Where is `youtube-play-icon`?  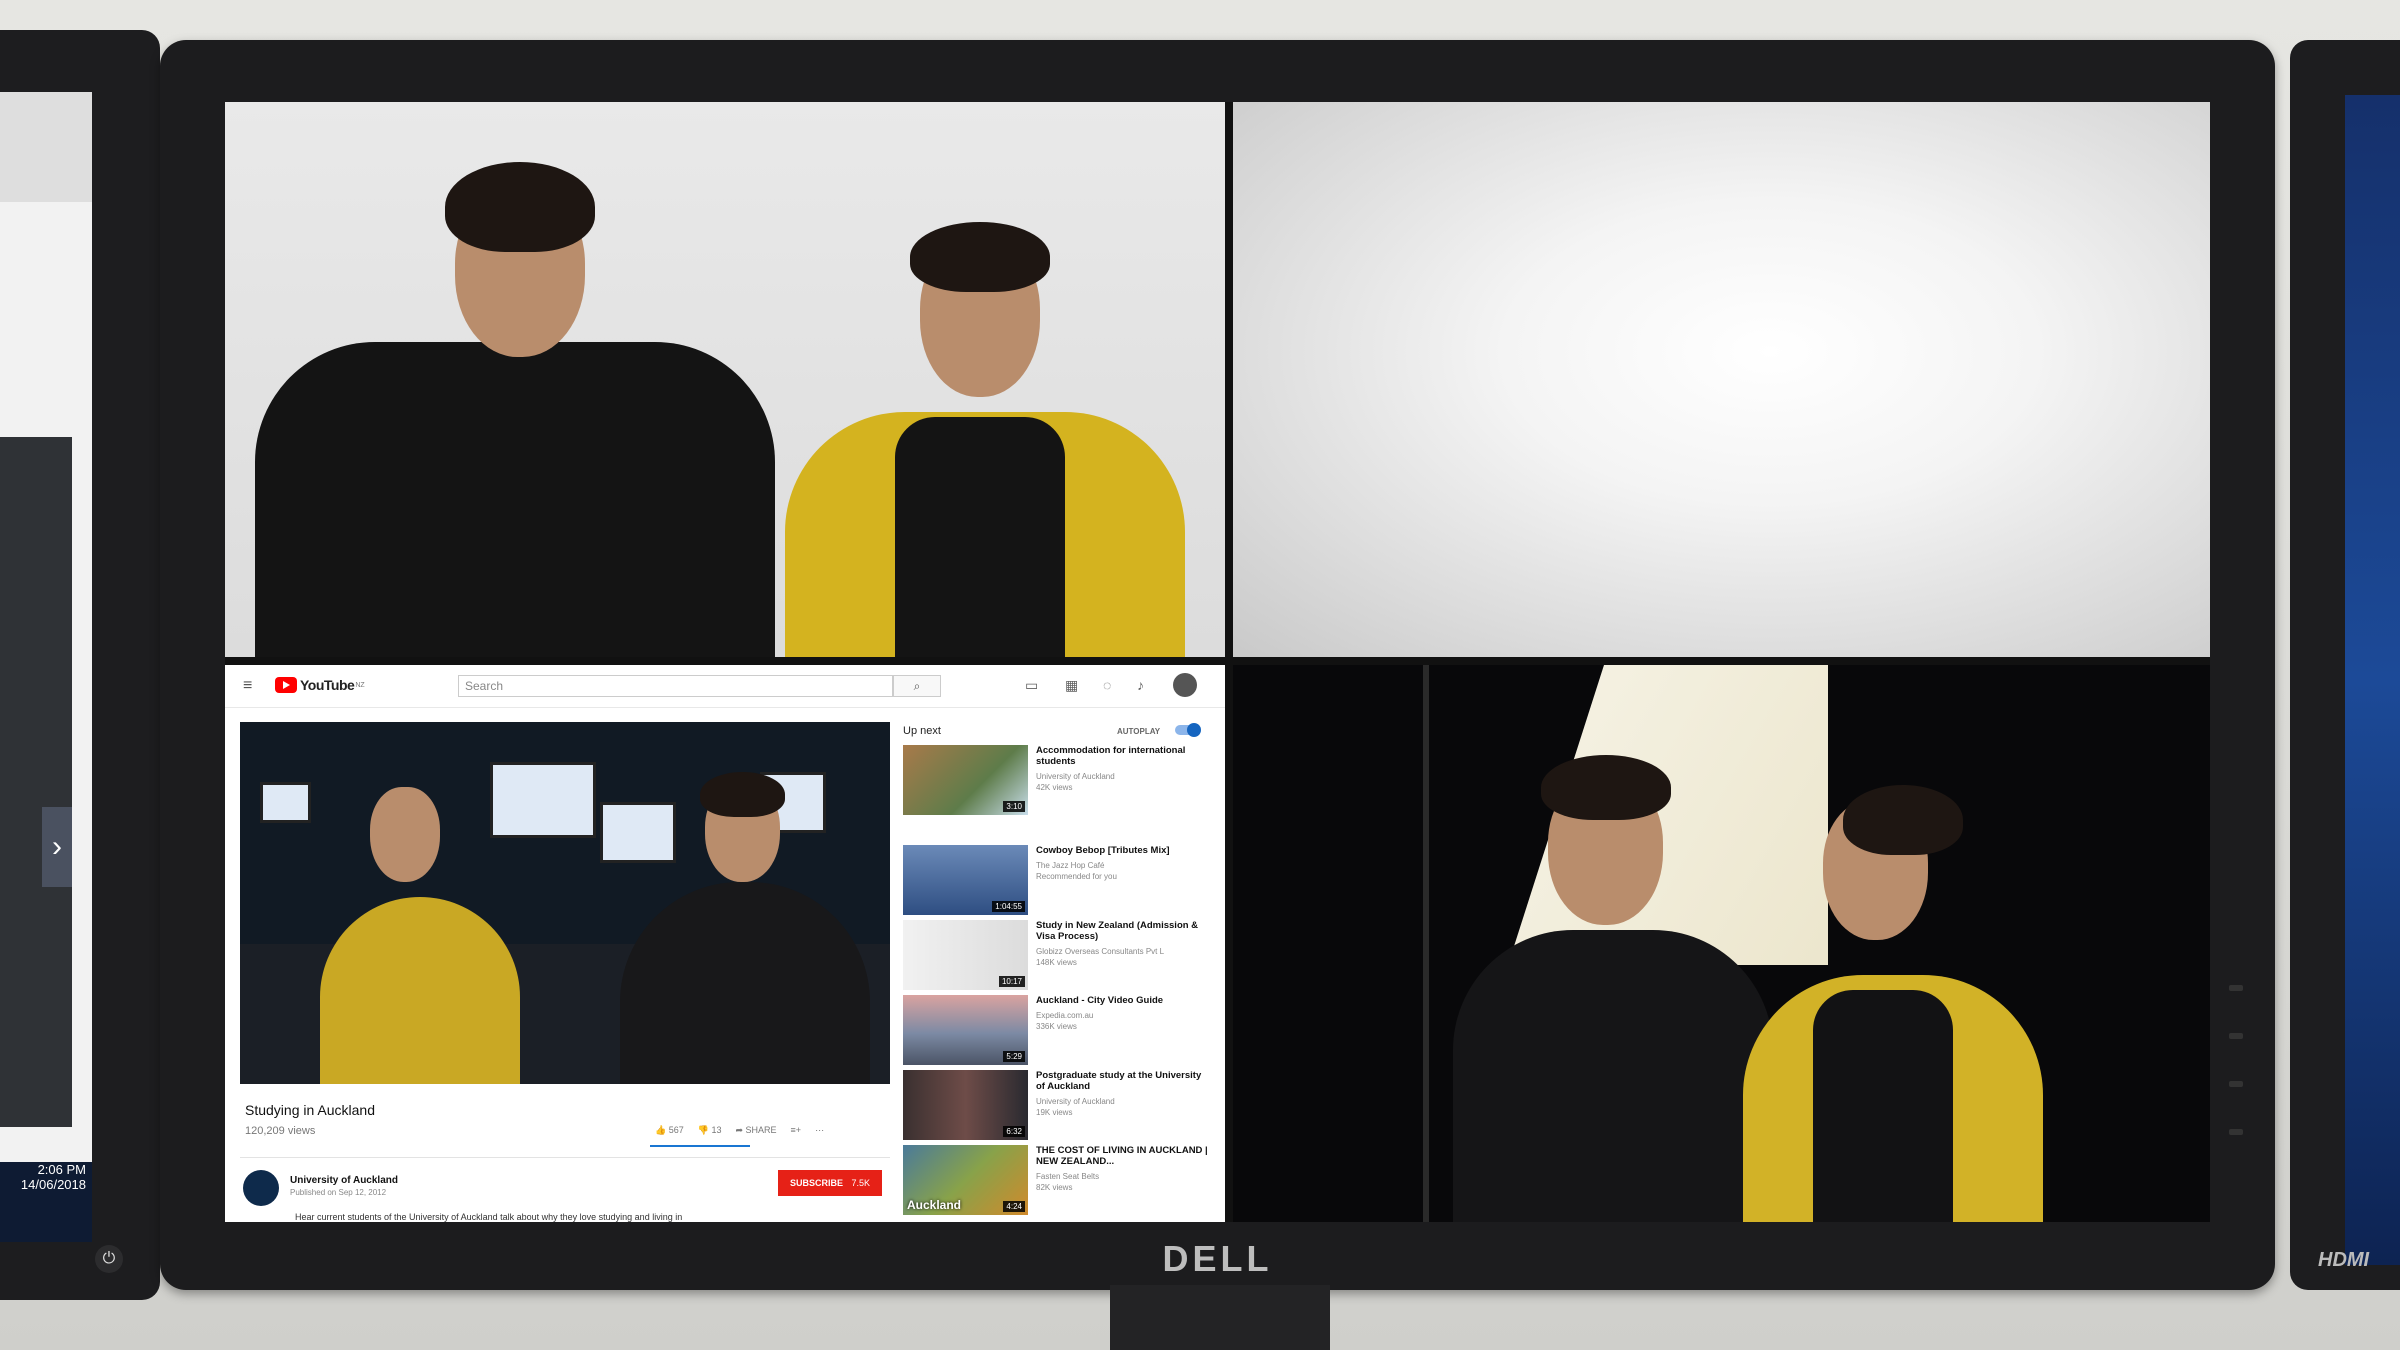
youtube-play-icon is located at coordinates (286, 685).